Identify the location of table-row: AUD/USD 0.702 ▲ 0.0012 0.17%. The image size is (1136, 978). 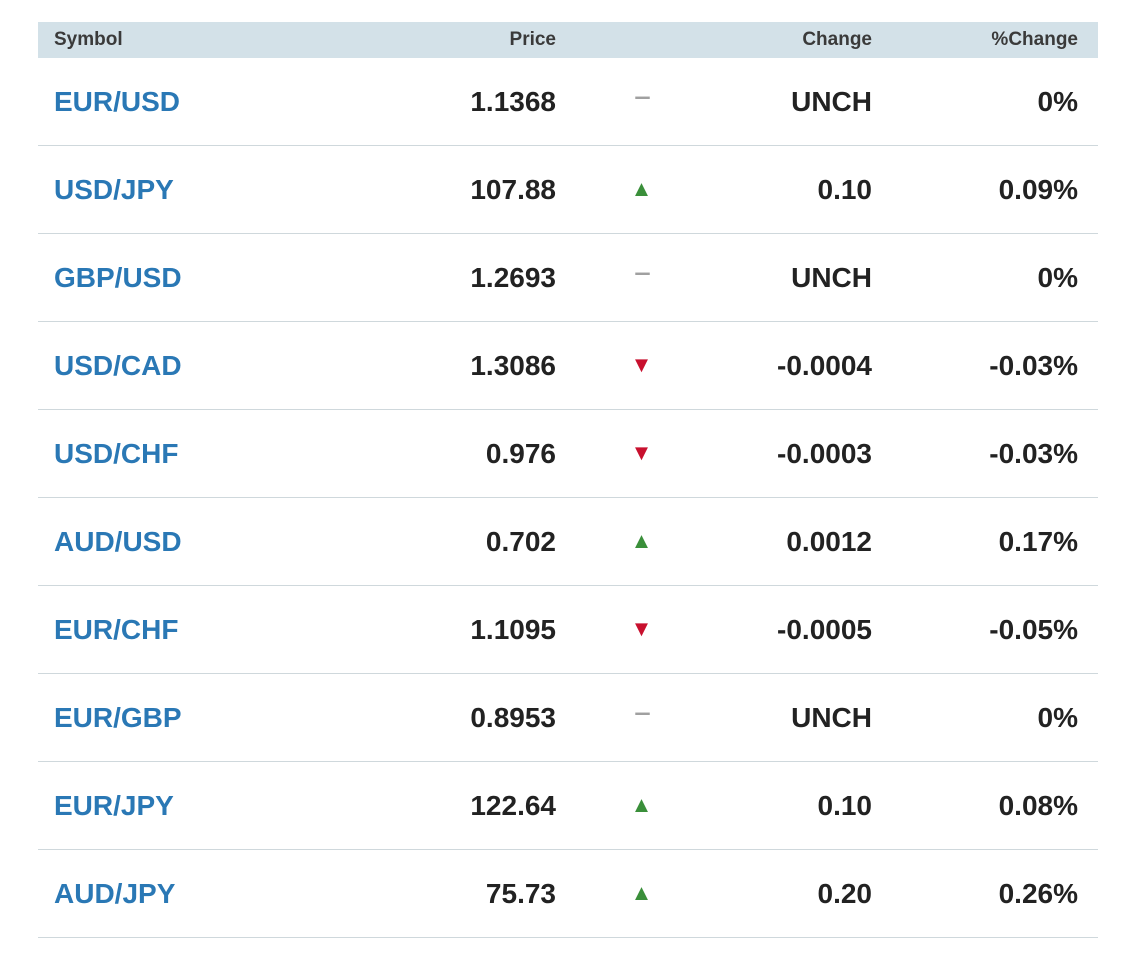
(568, 542).